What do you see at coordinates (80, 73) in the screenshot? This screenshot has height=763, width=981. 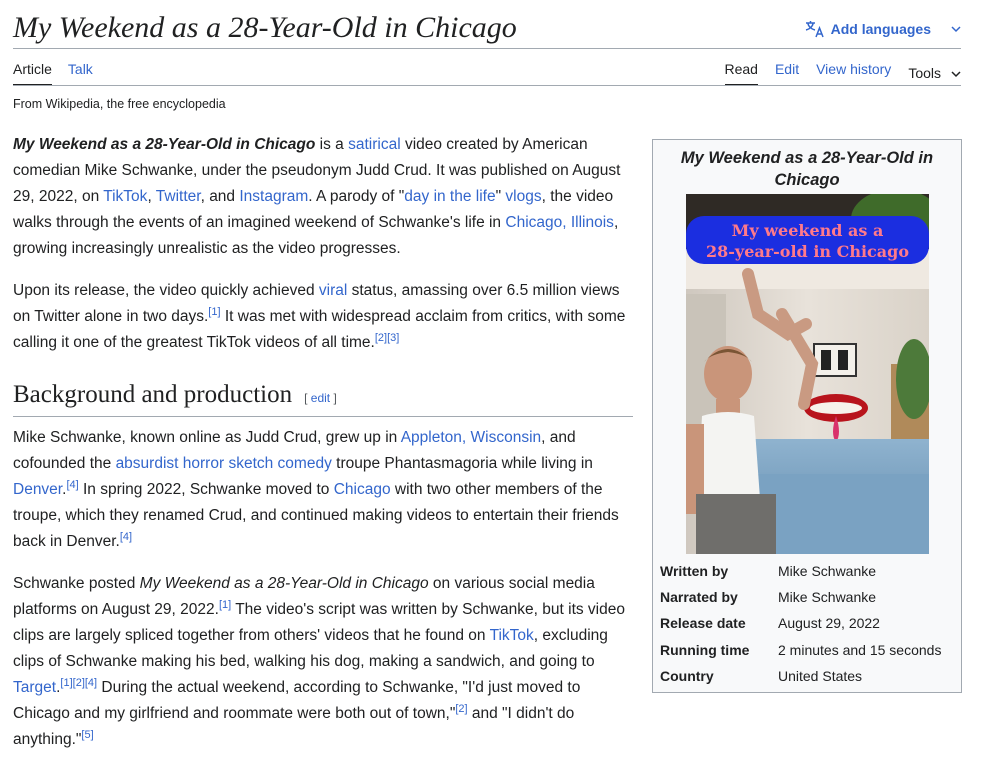 I see `tab-talk: Talk` at bounding box center [80, 73].